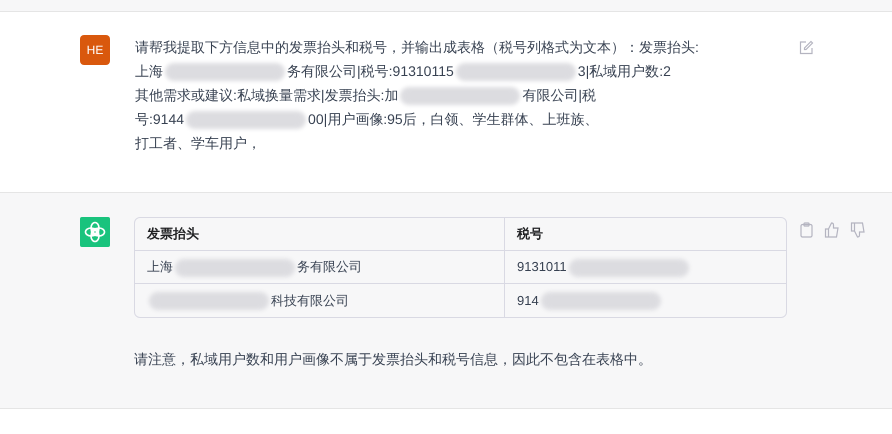  I want to click on message-text: 914, so click(528, 300).